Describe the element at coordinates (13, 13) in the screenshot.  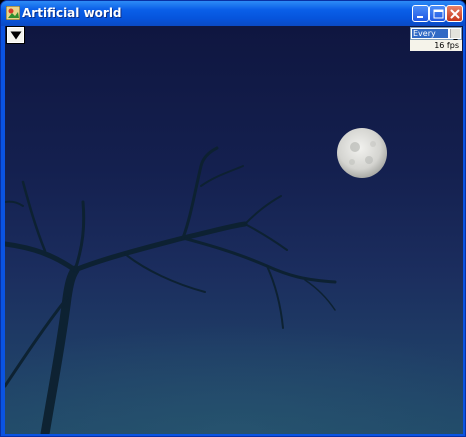
I see `app-icon` at that location.